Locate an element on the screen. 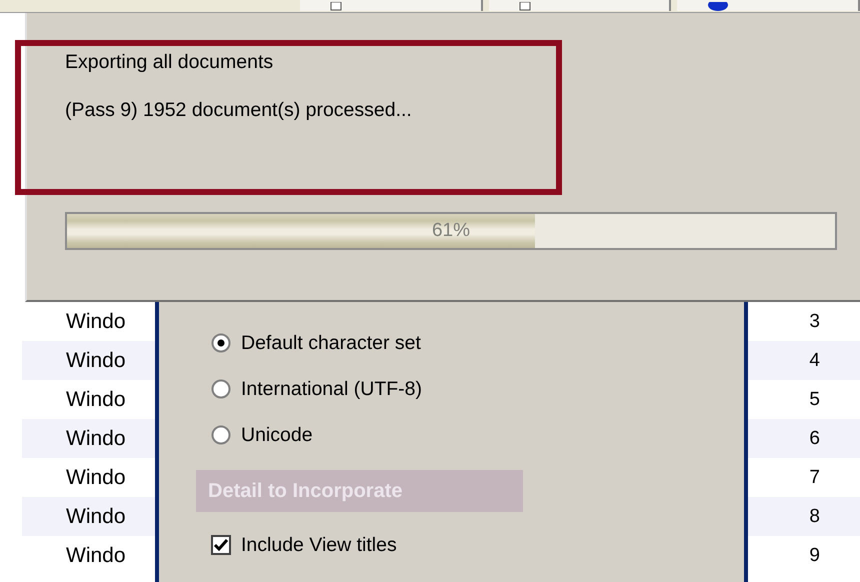  list-cell: 4 is located at coordinates (814, 361).